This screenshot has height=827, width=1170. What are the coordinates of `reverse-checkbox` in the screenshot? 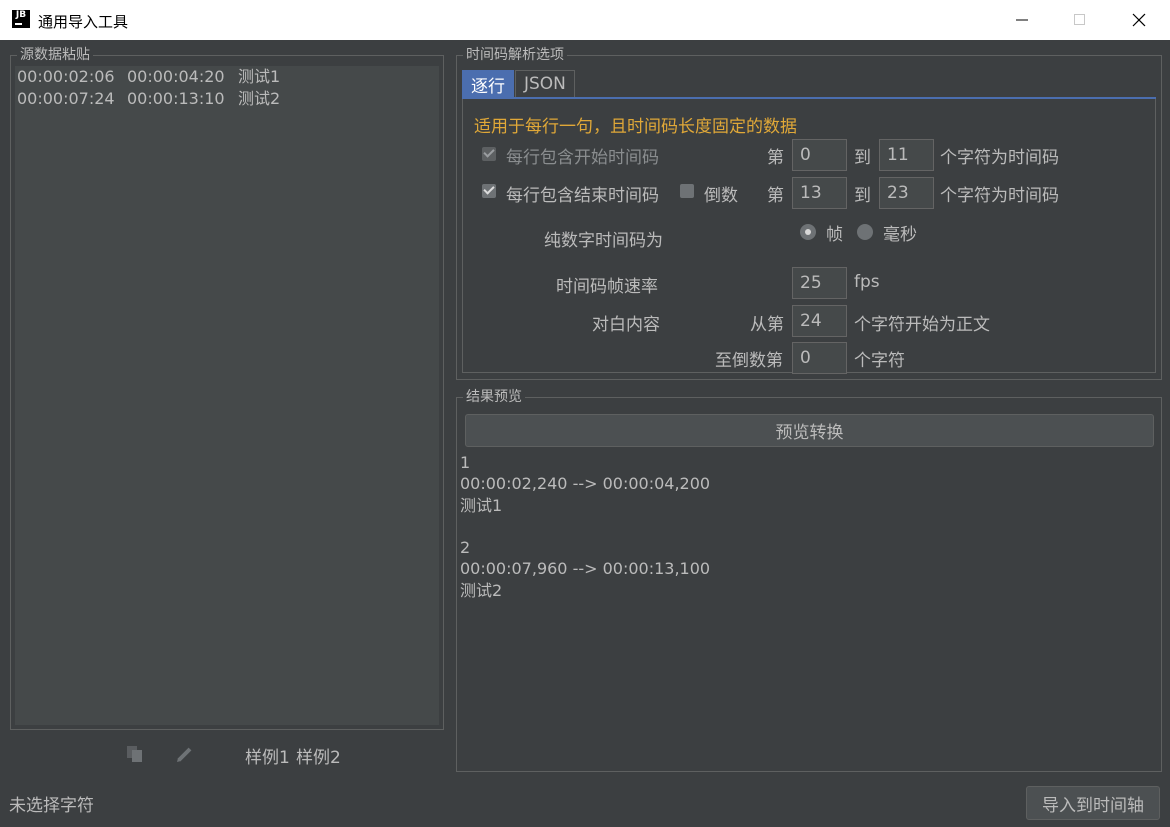 It's located at (687, 191).